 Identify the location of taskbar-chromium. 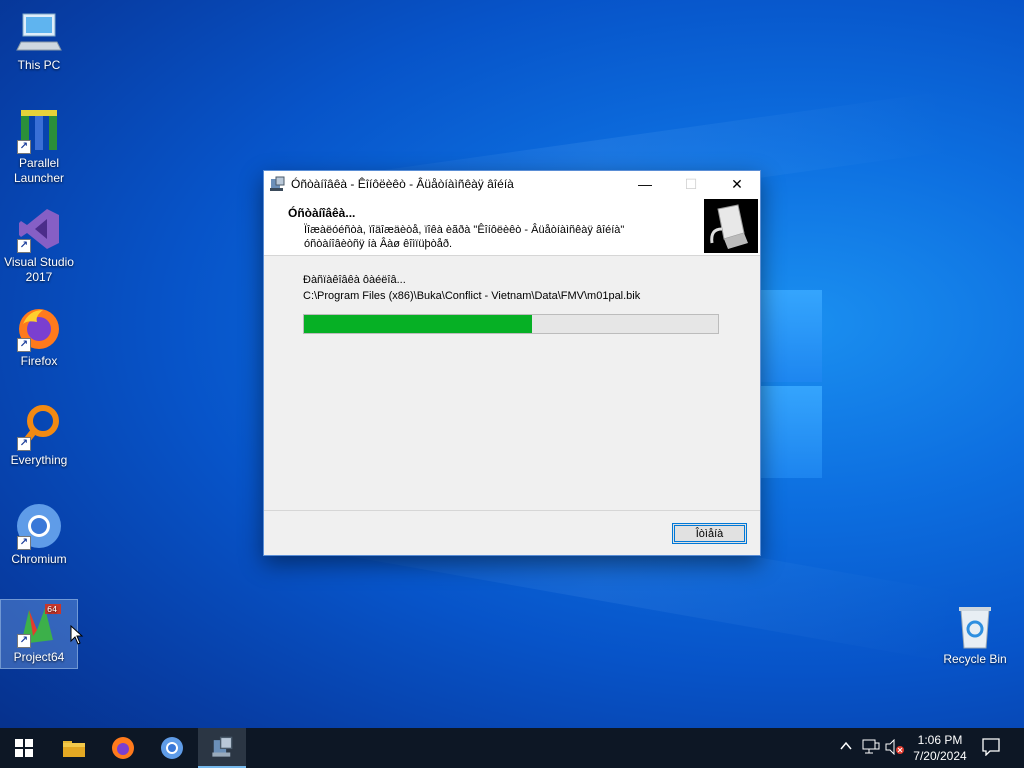
(172, 748).